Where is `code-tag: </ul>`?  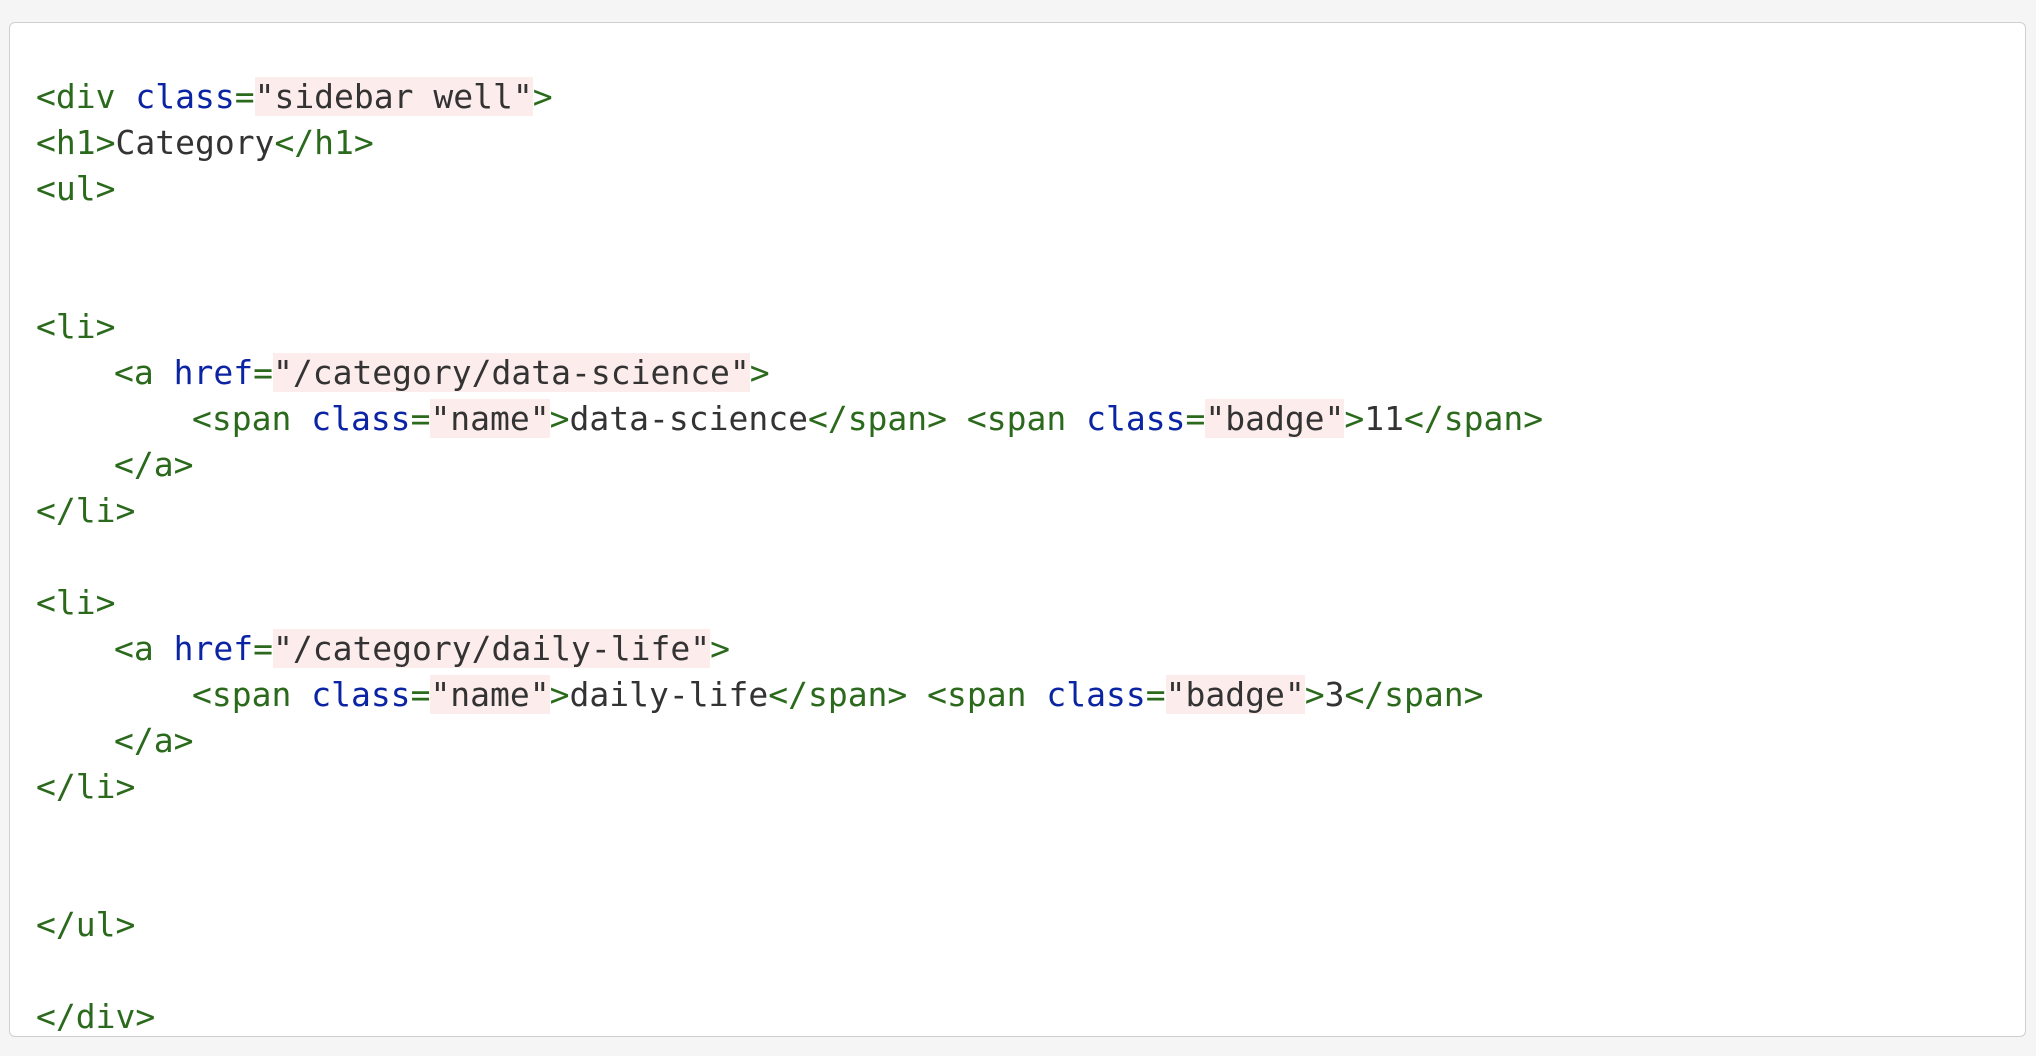
code-tag: </ul> is located at coordinates (86, 924).